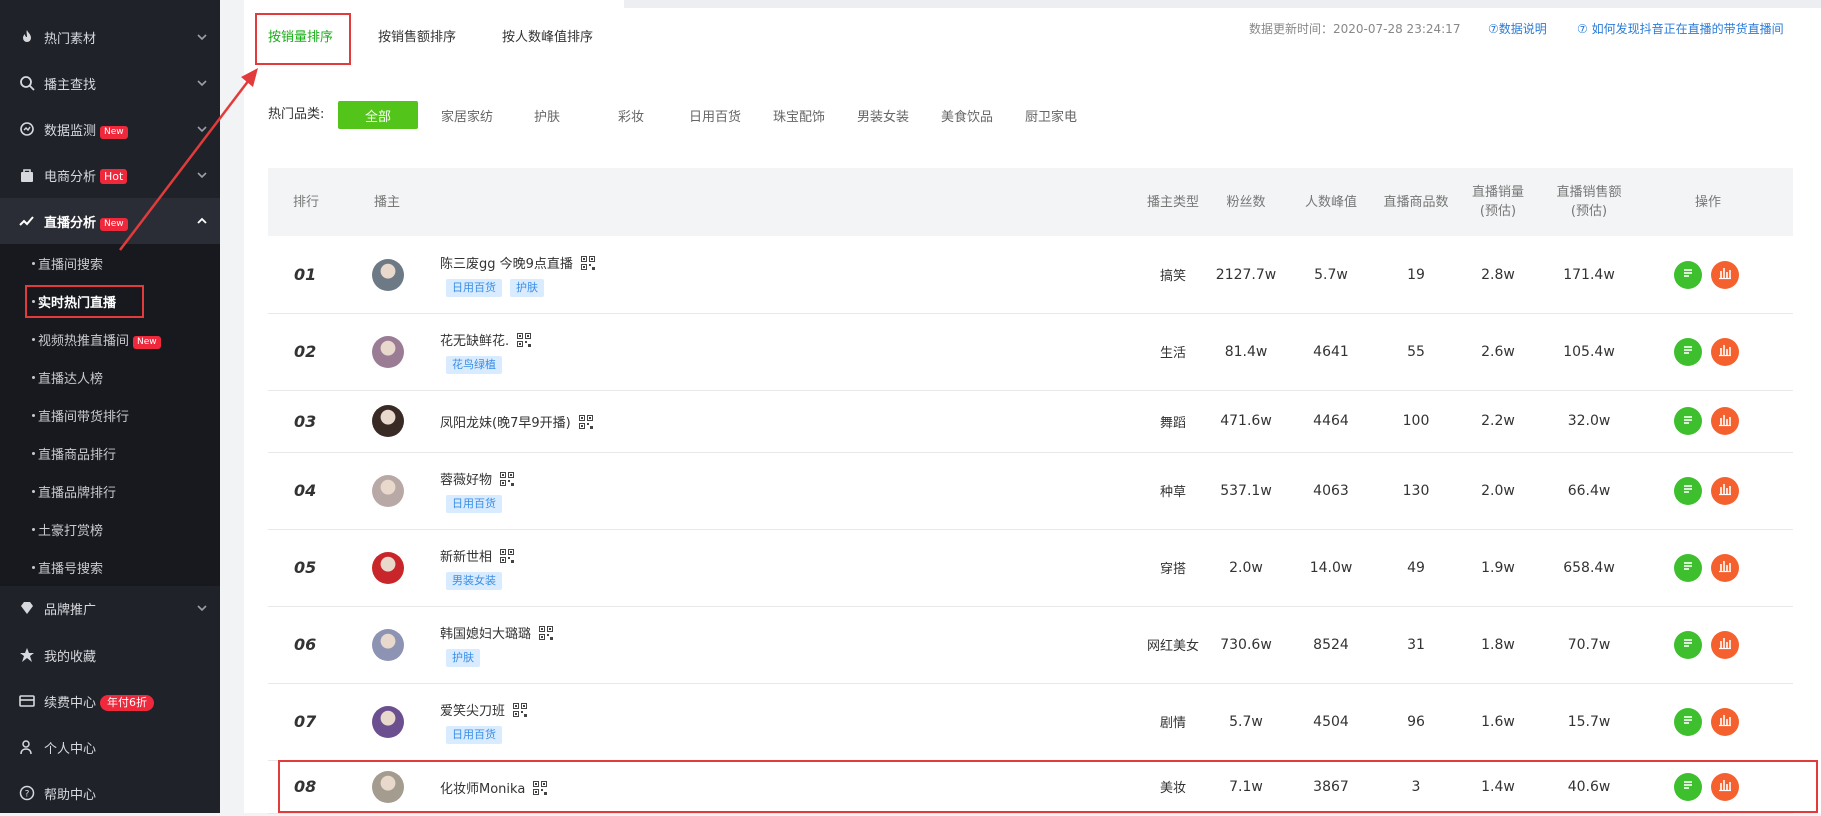 Image resolution: width=1821 pixels, height=816 pixels. Describe the element at coordinates (1051, 115) in the screenshot. I see `category-8: 厨卫家电` at that location.